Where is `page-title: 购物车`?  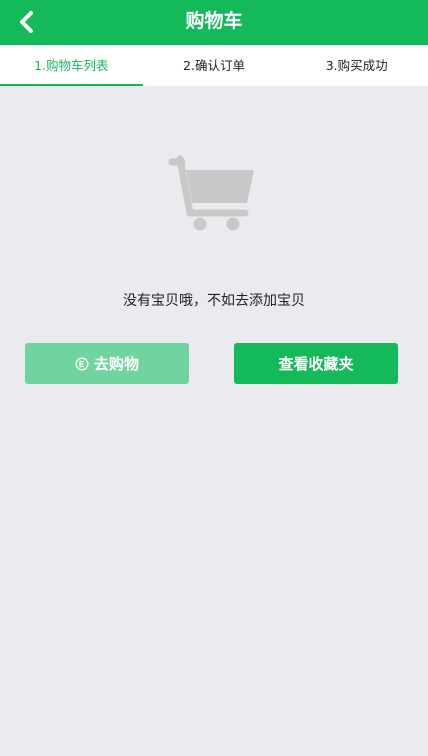
page-title: 购物车 is located at coordinates (214, 21).